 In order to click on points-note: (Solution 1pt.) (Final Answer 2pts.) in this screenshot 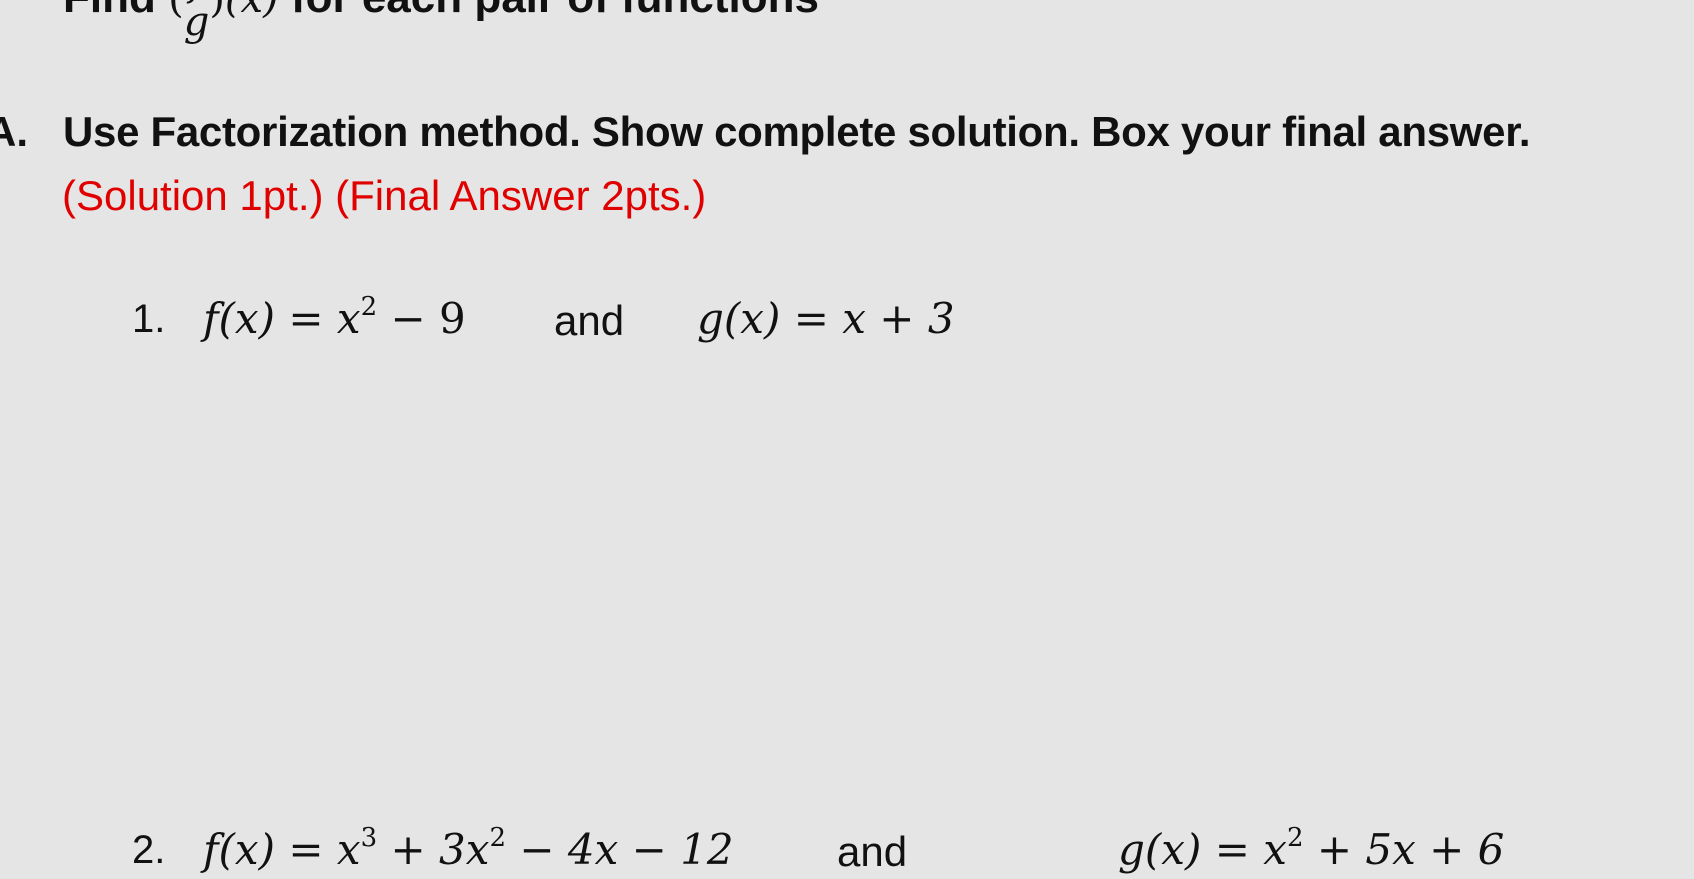, I will do `click(384, 195)`.